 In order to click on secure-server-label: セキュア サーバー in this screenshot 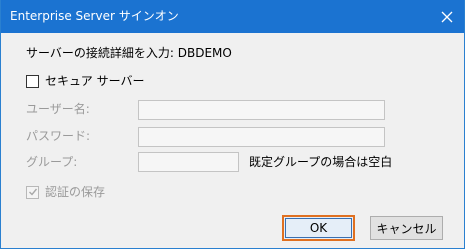, I will do `click(94, 81)`.